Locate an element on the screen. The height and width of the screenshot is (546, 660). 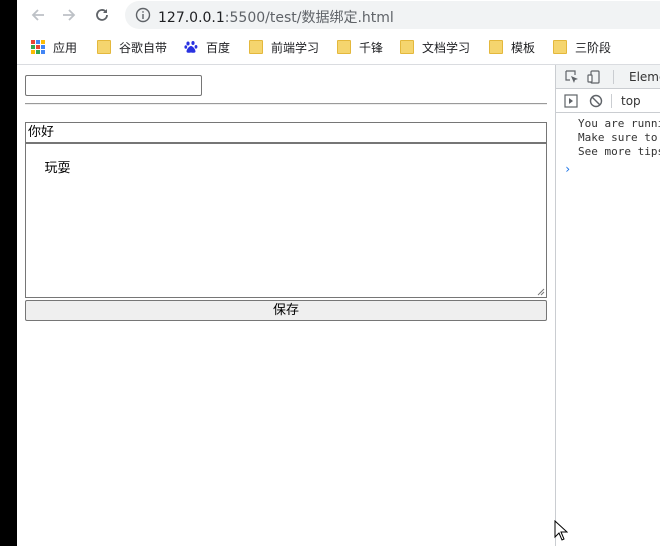
text-input is located at coordinates (113, 85).